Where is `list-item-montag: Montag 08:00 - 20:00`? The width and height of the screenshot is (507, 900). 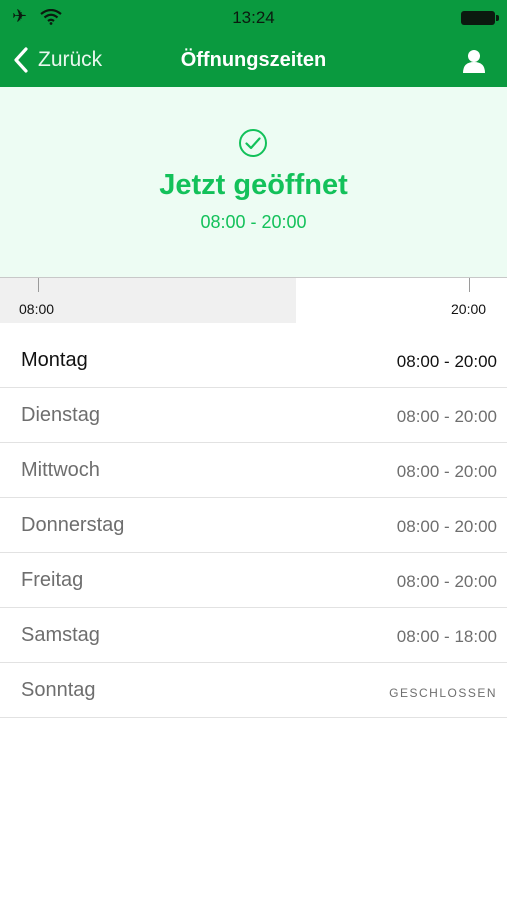 list-item-montag: Montag 08:00 - 20:00 is located at coordinates (253, 360).